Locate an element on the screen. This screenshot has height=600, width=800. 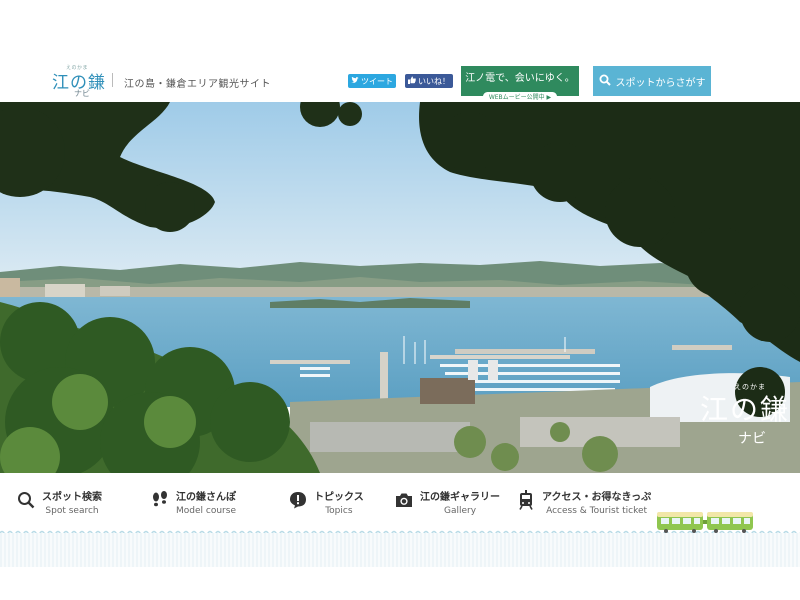
banner-title: 江ノ電で、会いにゆく。 is located at coordinates (520, 78).